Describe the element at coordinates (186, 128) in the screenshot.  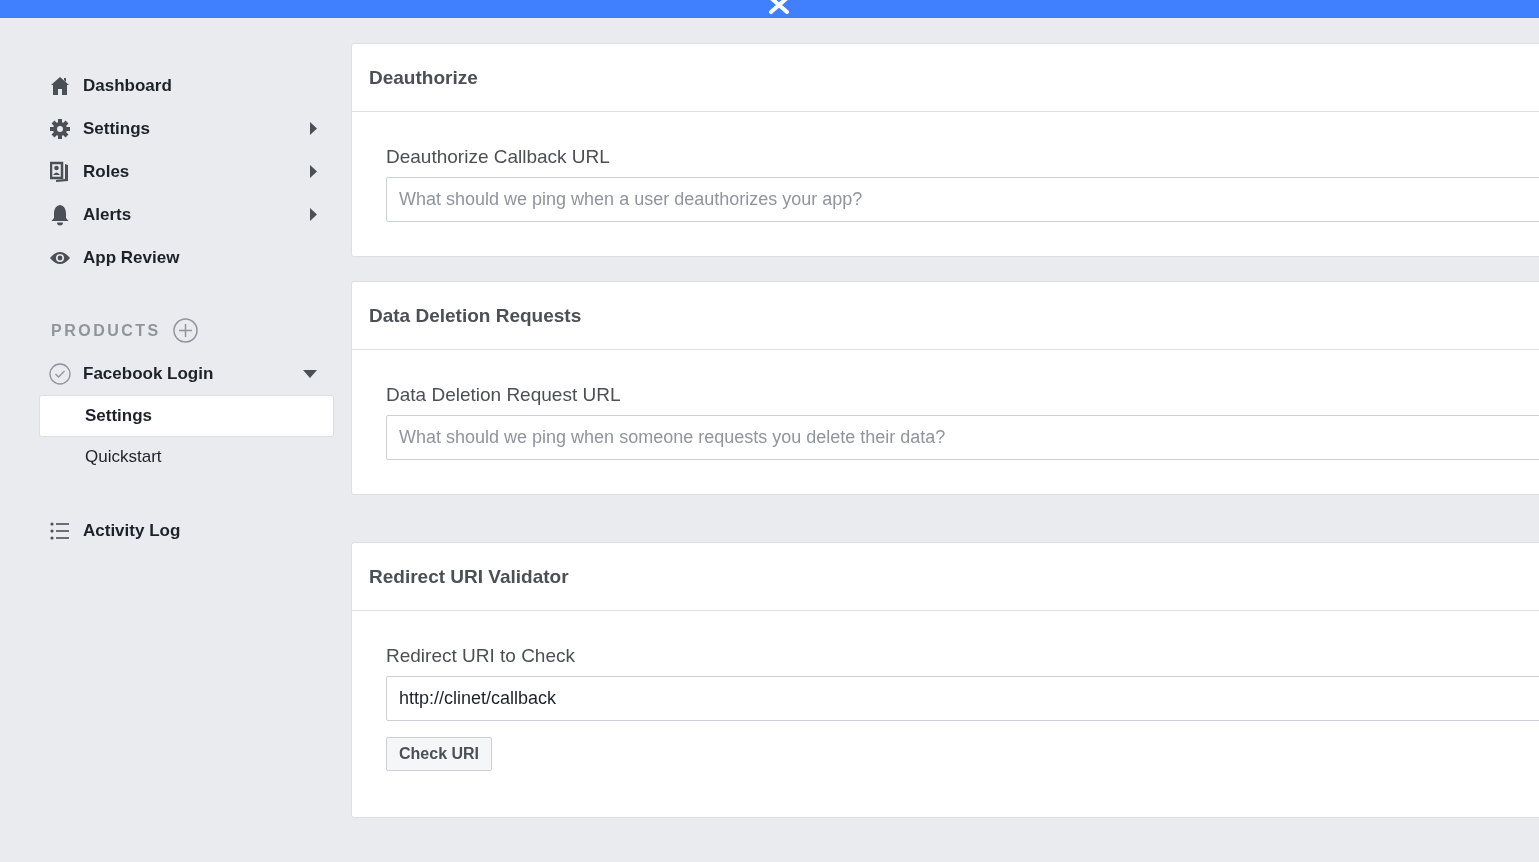
I see `sidebar-item: Settings` at that location.